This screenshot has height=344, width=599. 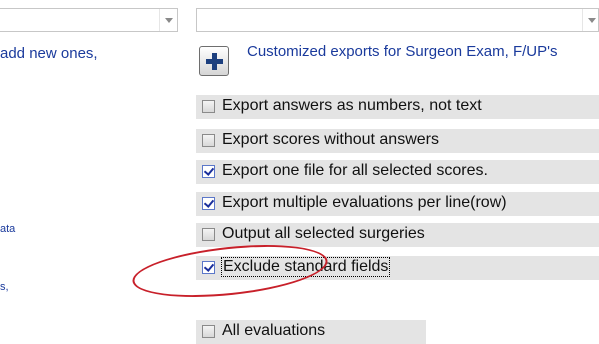 What do you see at coordinates (352, 105) in the screenshot?
I see `option-label: Export answers as numbers, not text` at bounding box center [352, 105].